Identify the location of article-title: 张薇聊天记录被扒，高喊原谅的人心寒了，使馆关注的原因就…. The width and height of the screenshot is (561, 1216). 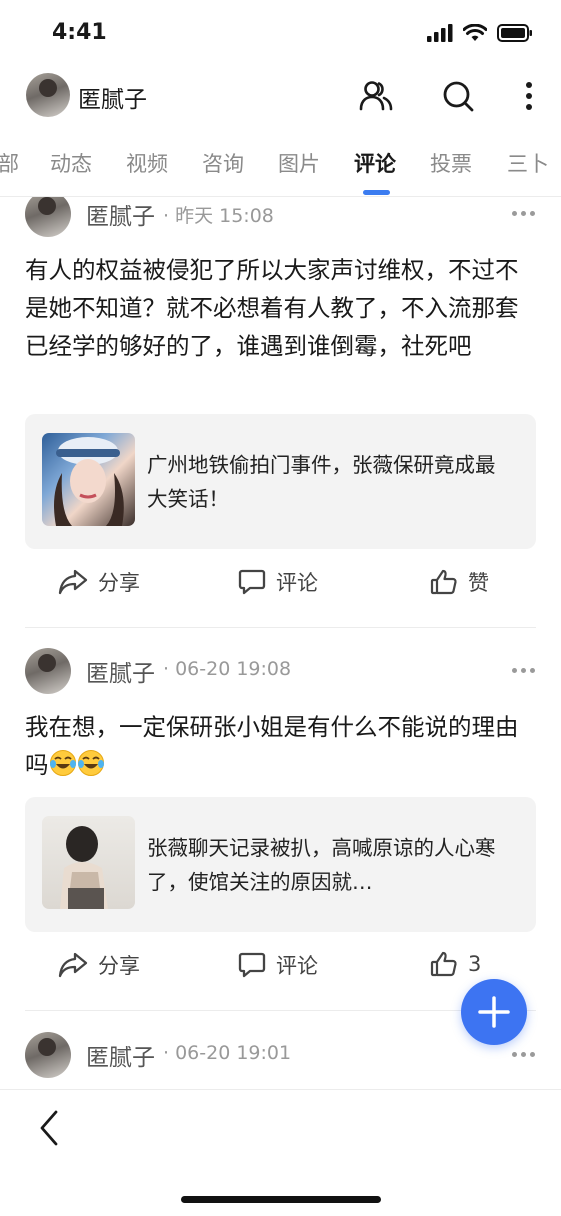
(321, 865).